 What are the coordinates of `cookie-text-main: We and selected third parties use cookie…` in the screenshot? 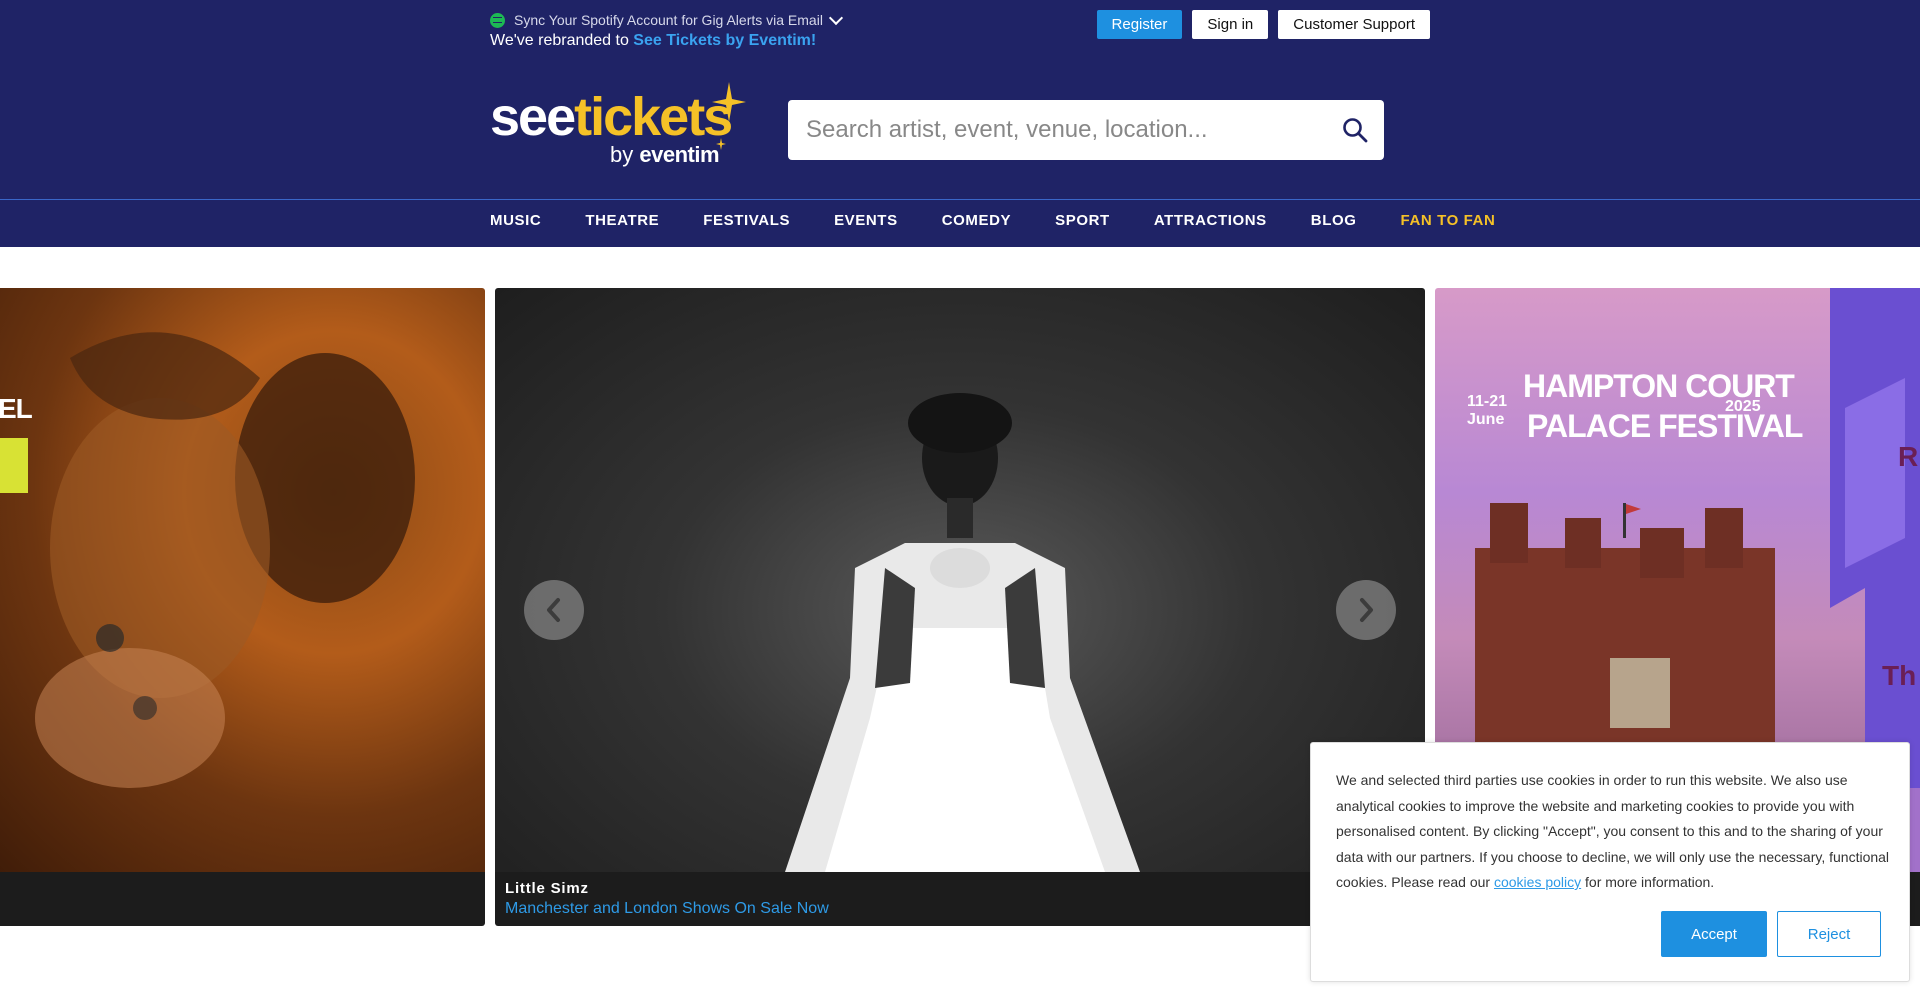 It's located at (1613, 831).